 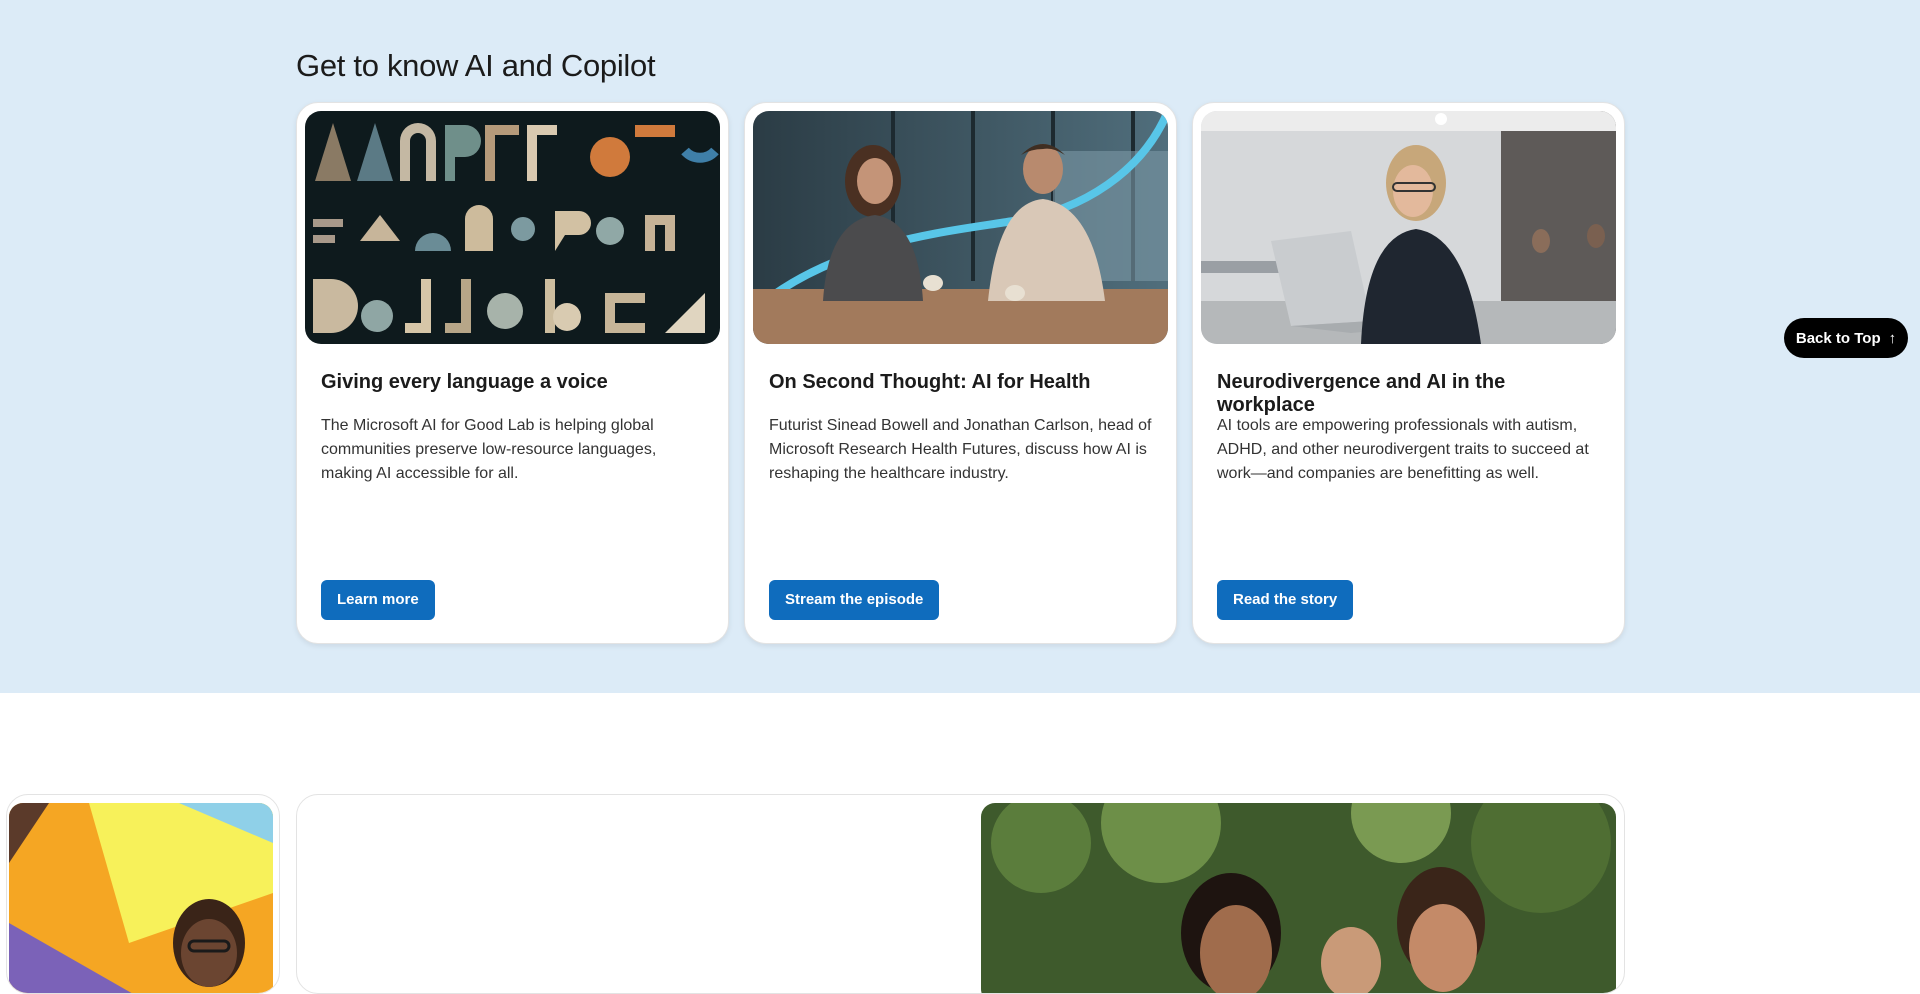 What do you see at coordinates (960, 227) in the screenshot?
I see `two-people-talking-image` at bounding box center [960, 227].